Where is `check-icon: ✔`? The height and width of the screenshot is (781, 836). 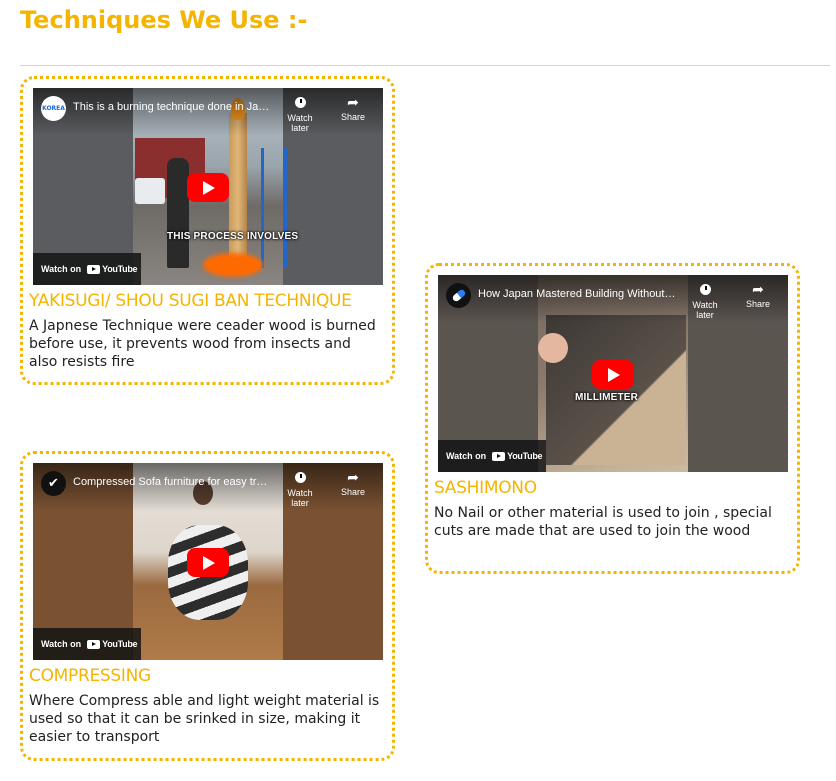
check-icon: ✔ is located at coordinates (53, 483).